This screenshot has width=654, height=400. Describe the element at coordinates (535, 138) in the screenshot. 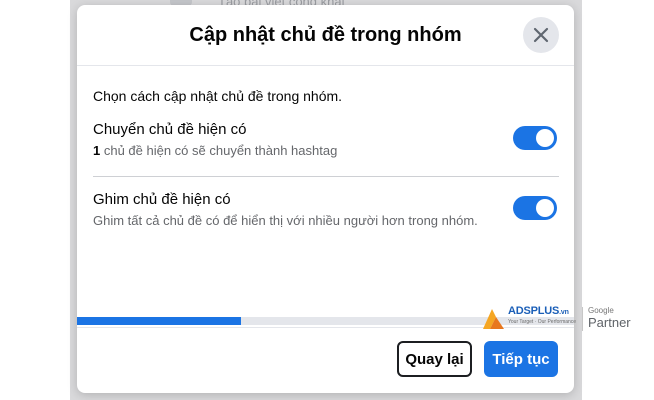

I see `toggle-convert-topics` at that location.